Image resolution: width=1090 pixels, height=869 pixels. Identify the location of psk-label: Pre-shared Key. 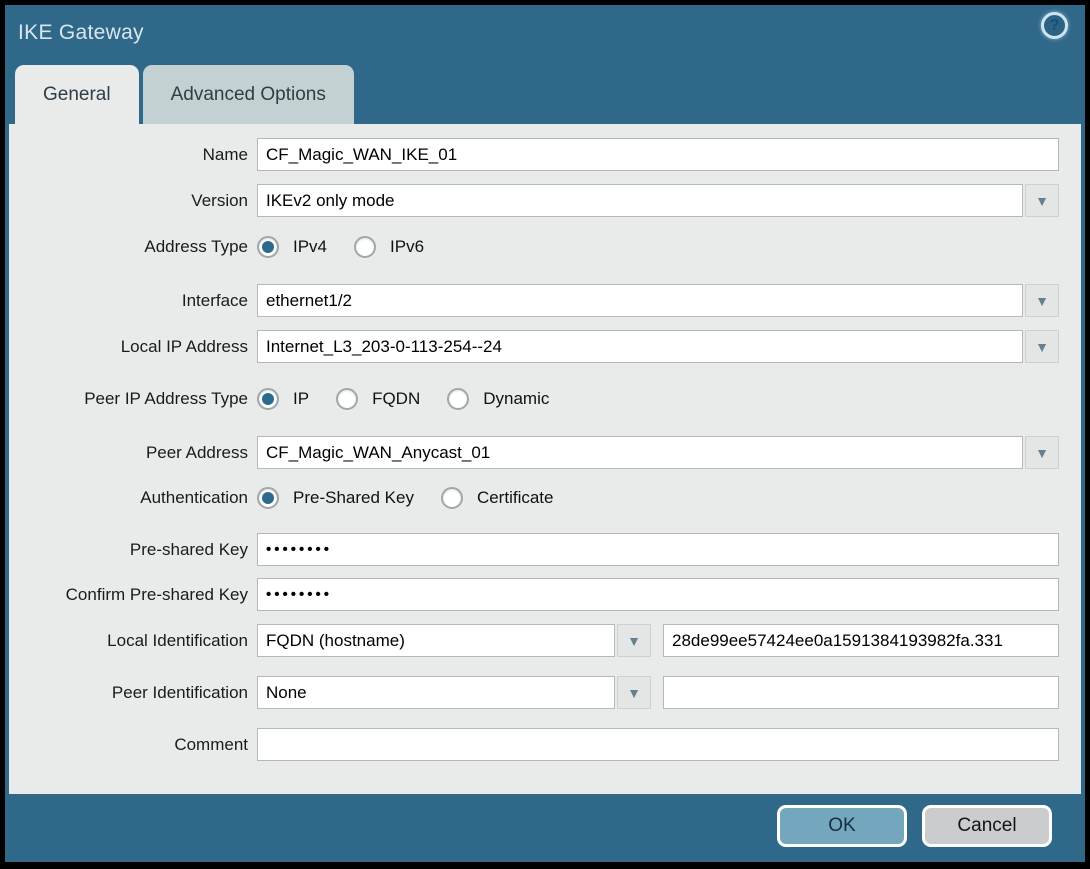
(188, 549).